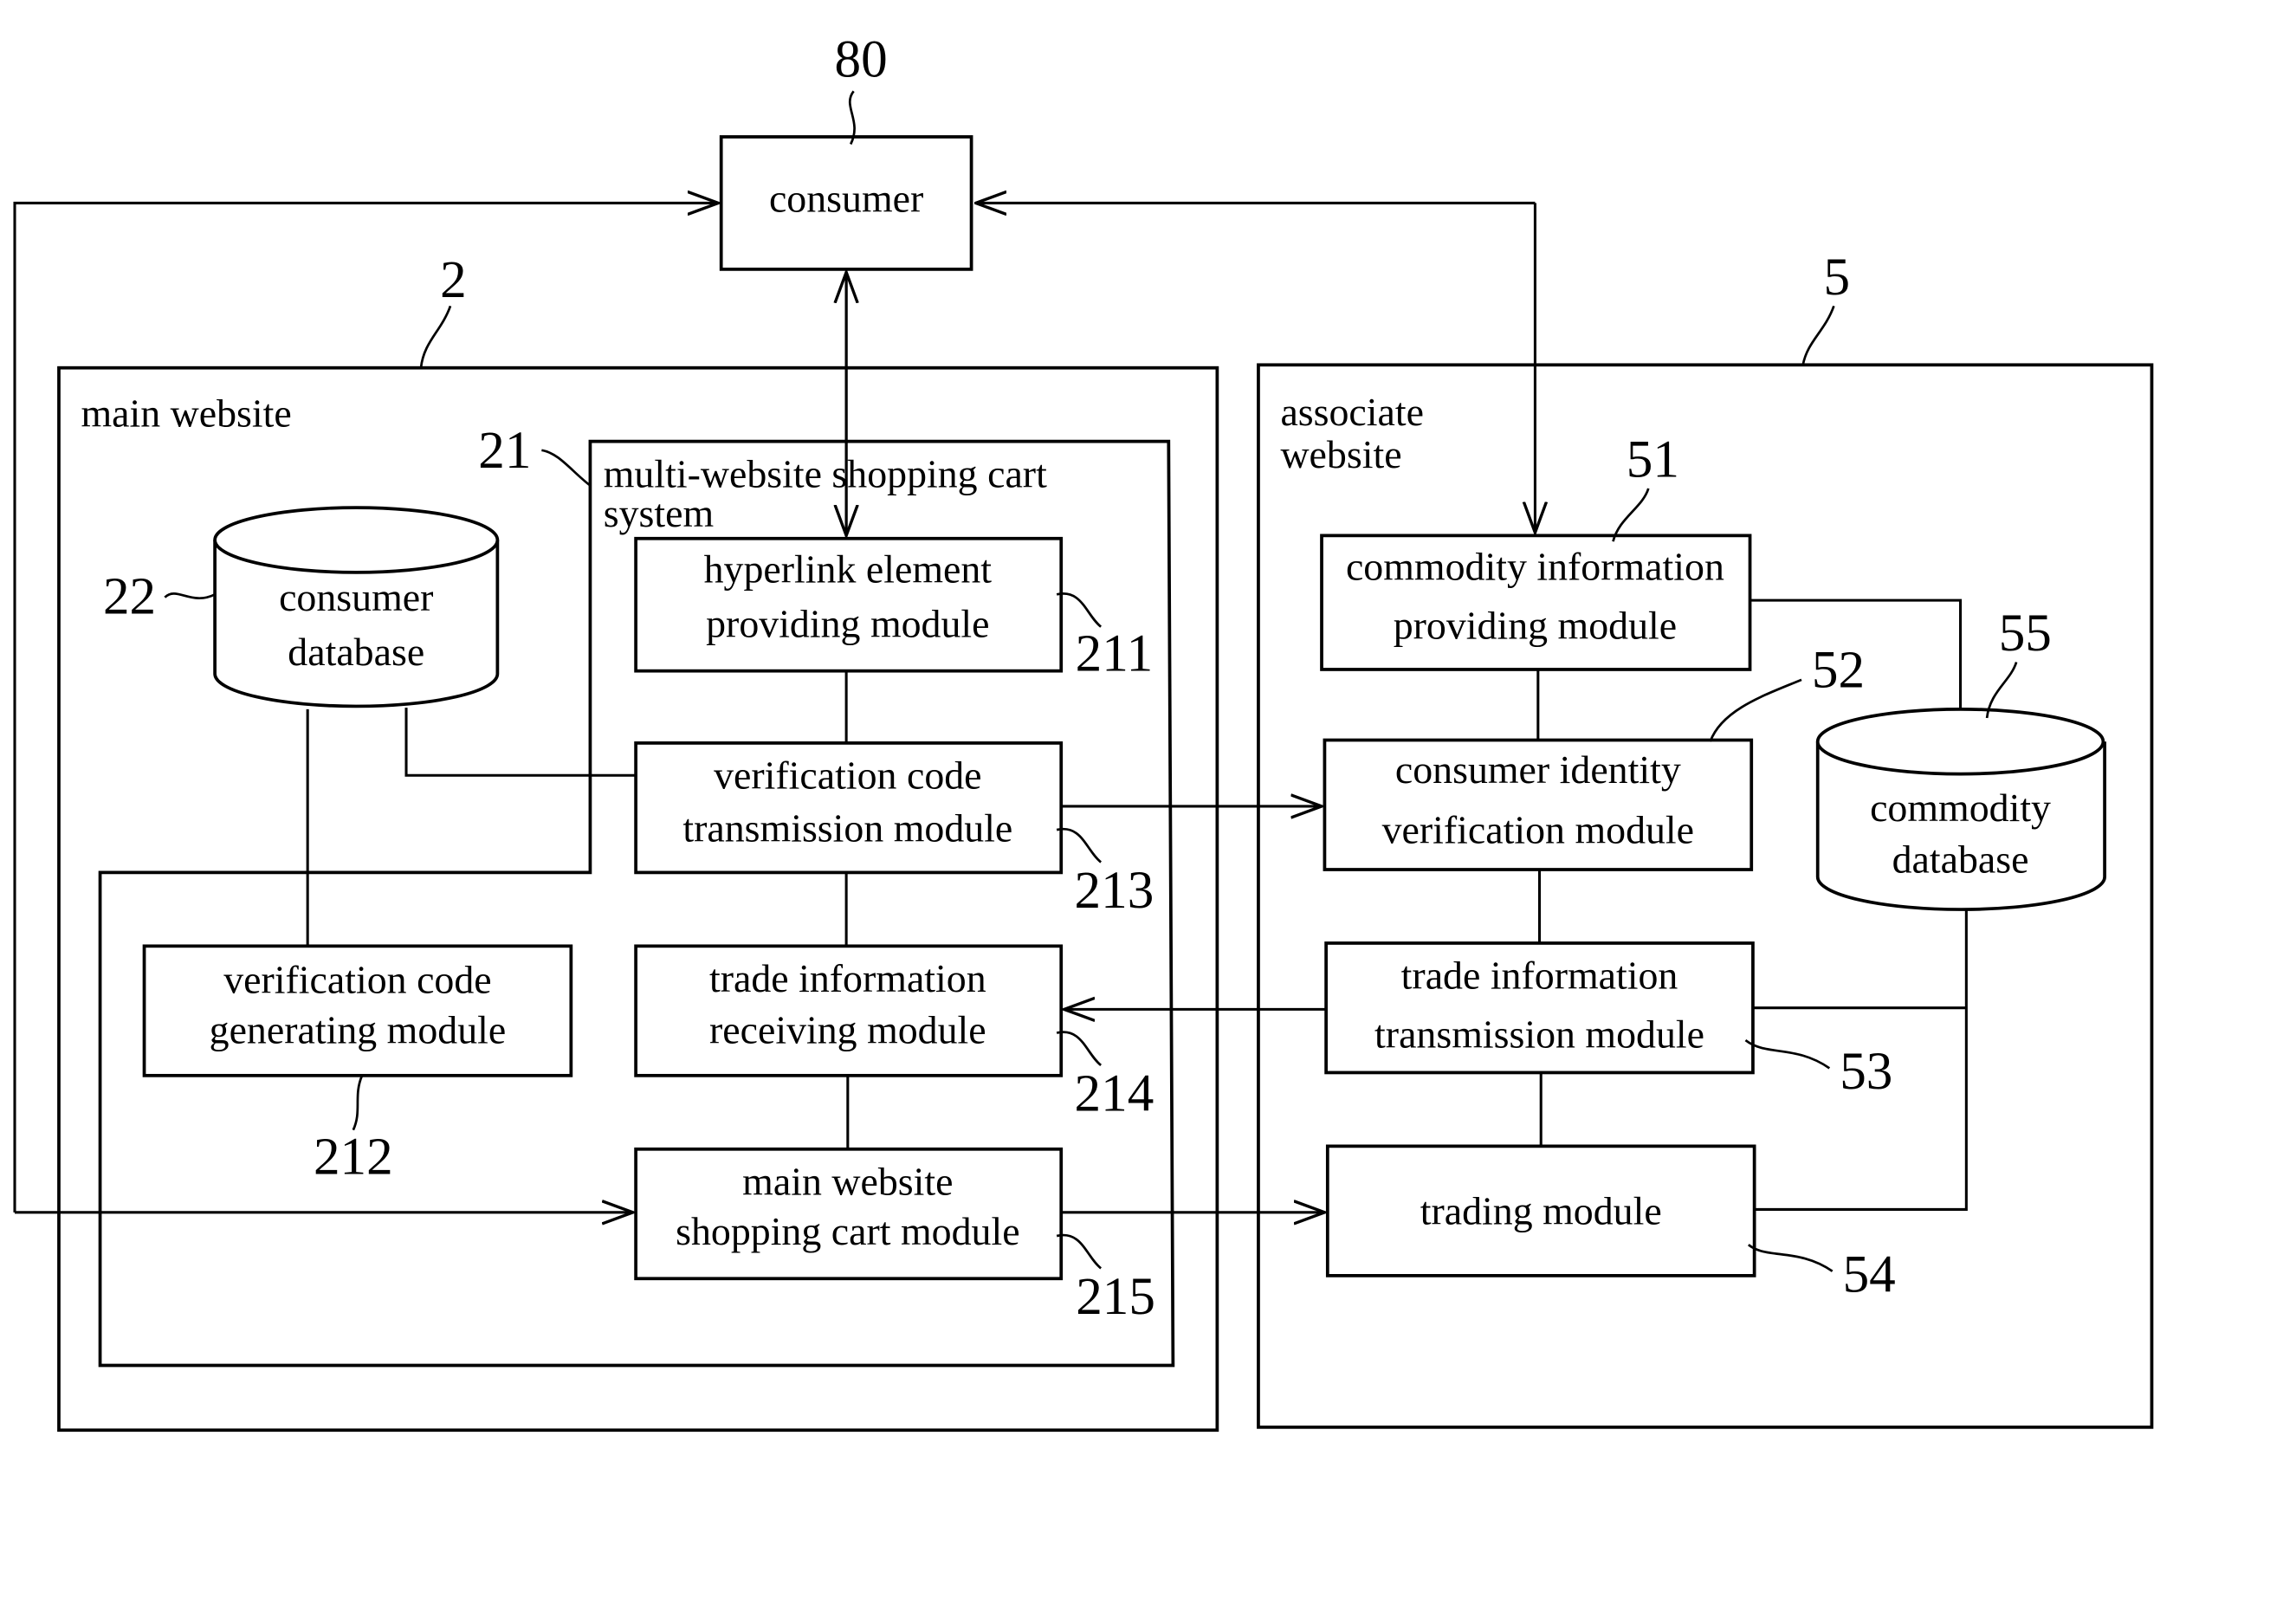 Image resolution: width=2296 pixels, height=1617 pixels. I want to click on module-212-leader-line, so click(358, 1103).